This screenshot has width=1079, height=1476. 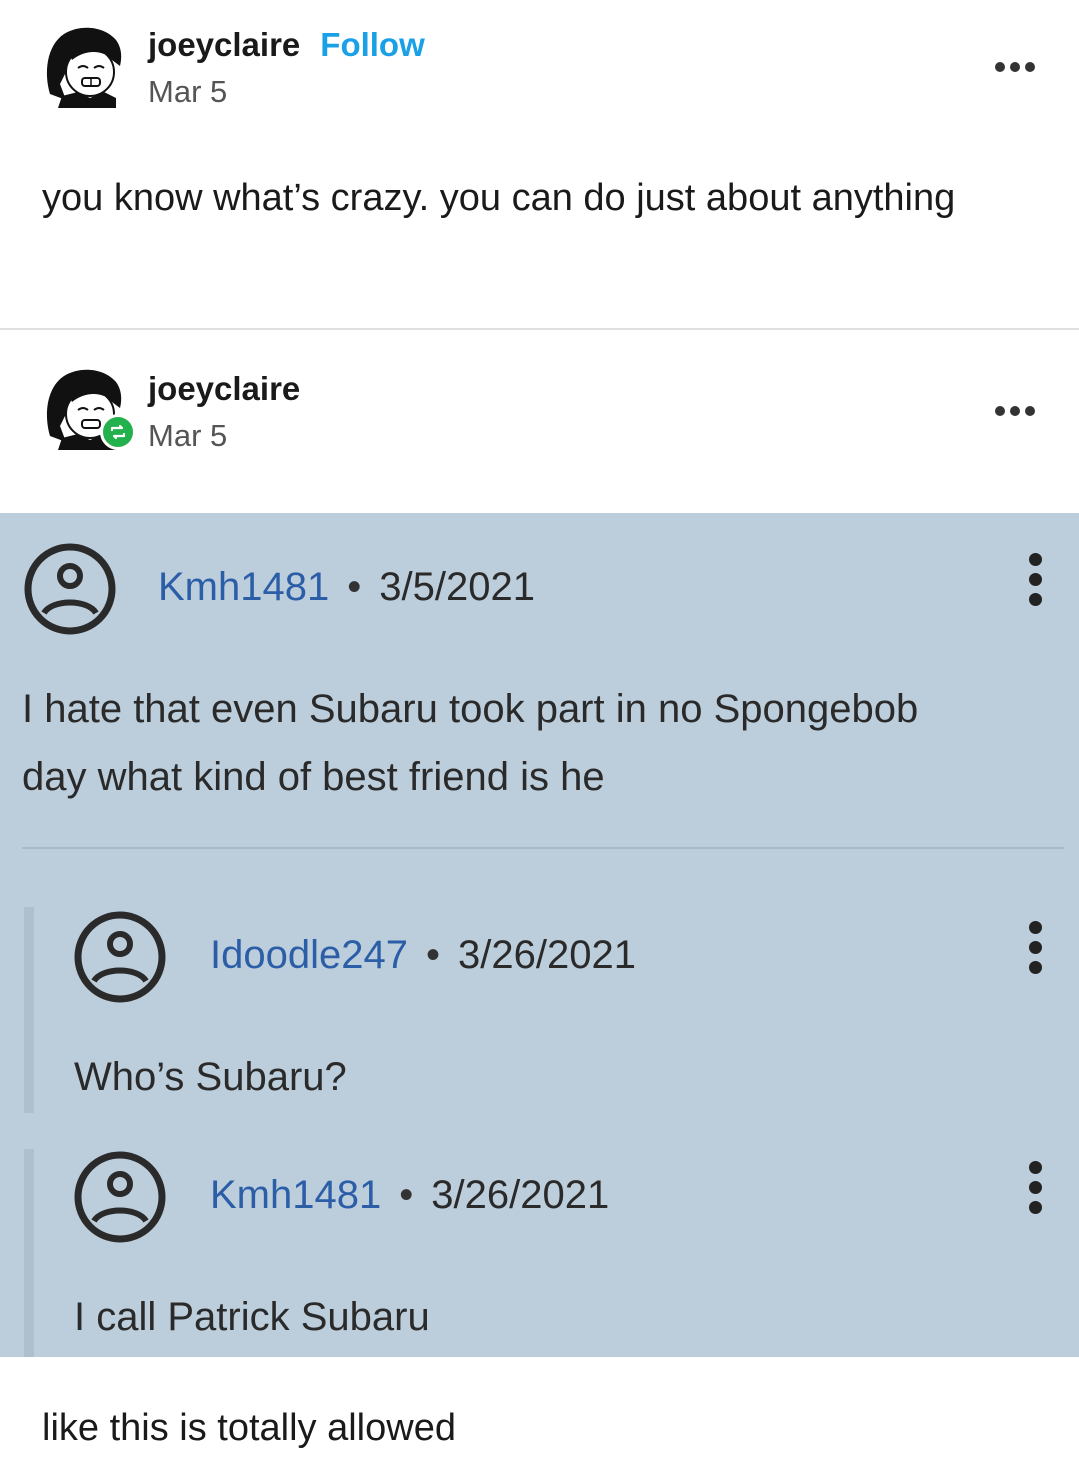 What do you see at coordinates (539, 329) in the screenshot?
I see `post-divider` at bounding box center [539, 329].